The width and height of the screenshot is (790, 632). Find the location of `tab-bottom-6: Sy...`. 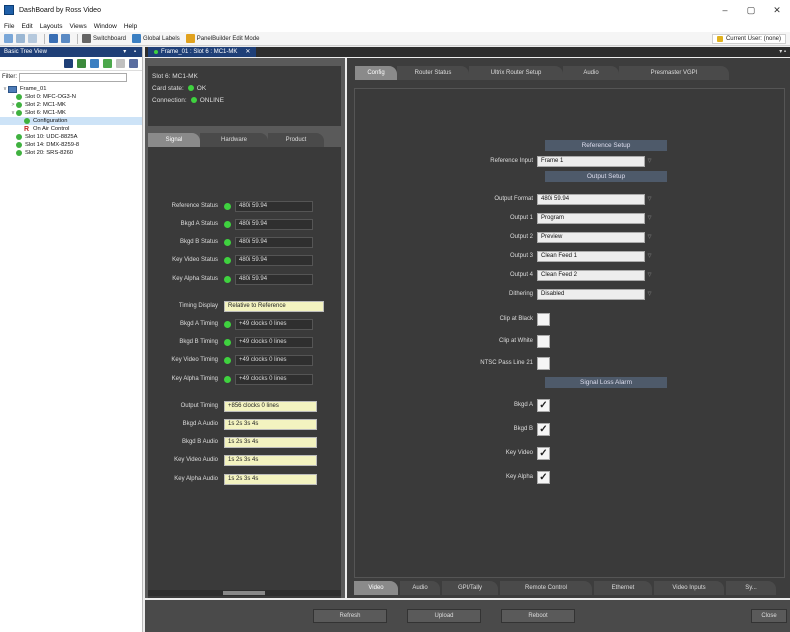

tab-bottom-6: Sy... is located at coordinates (751, 588).